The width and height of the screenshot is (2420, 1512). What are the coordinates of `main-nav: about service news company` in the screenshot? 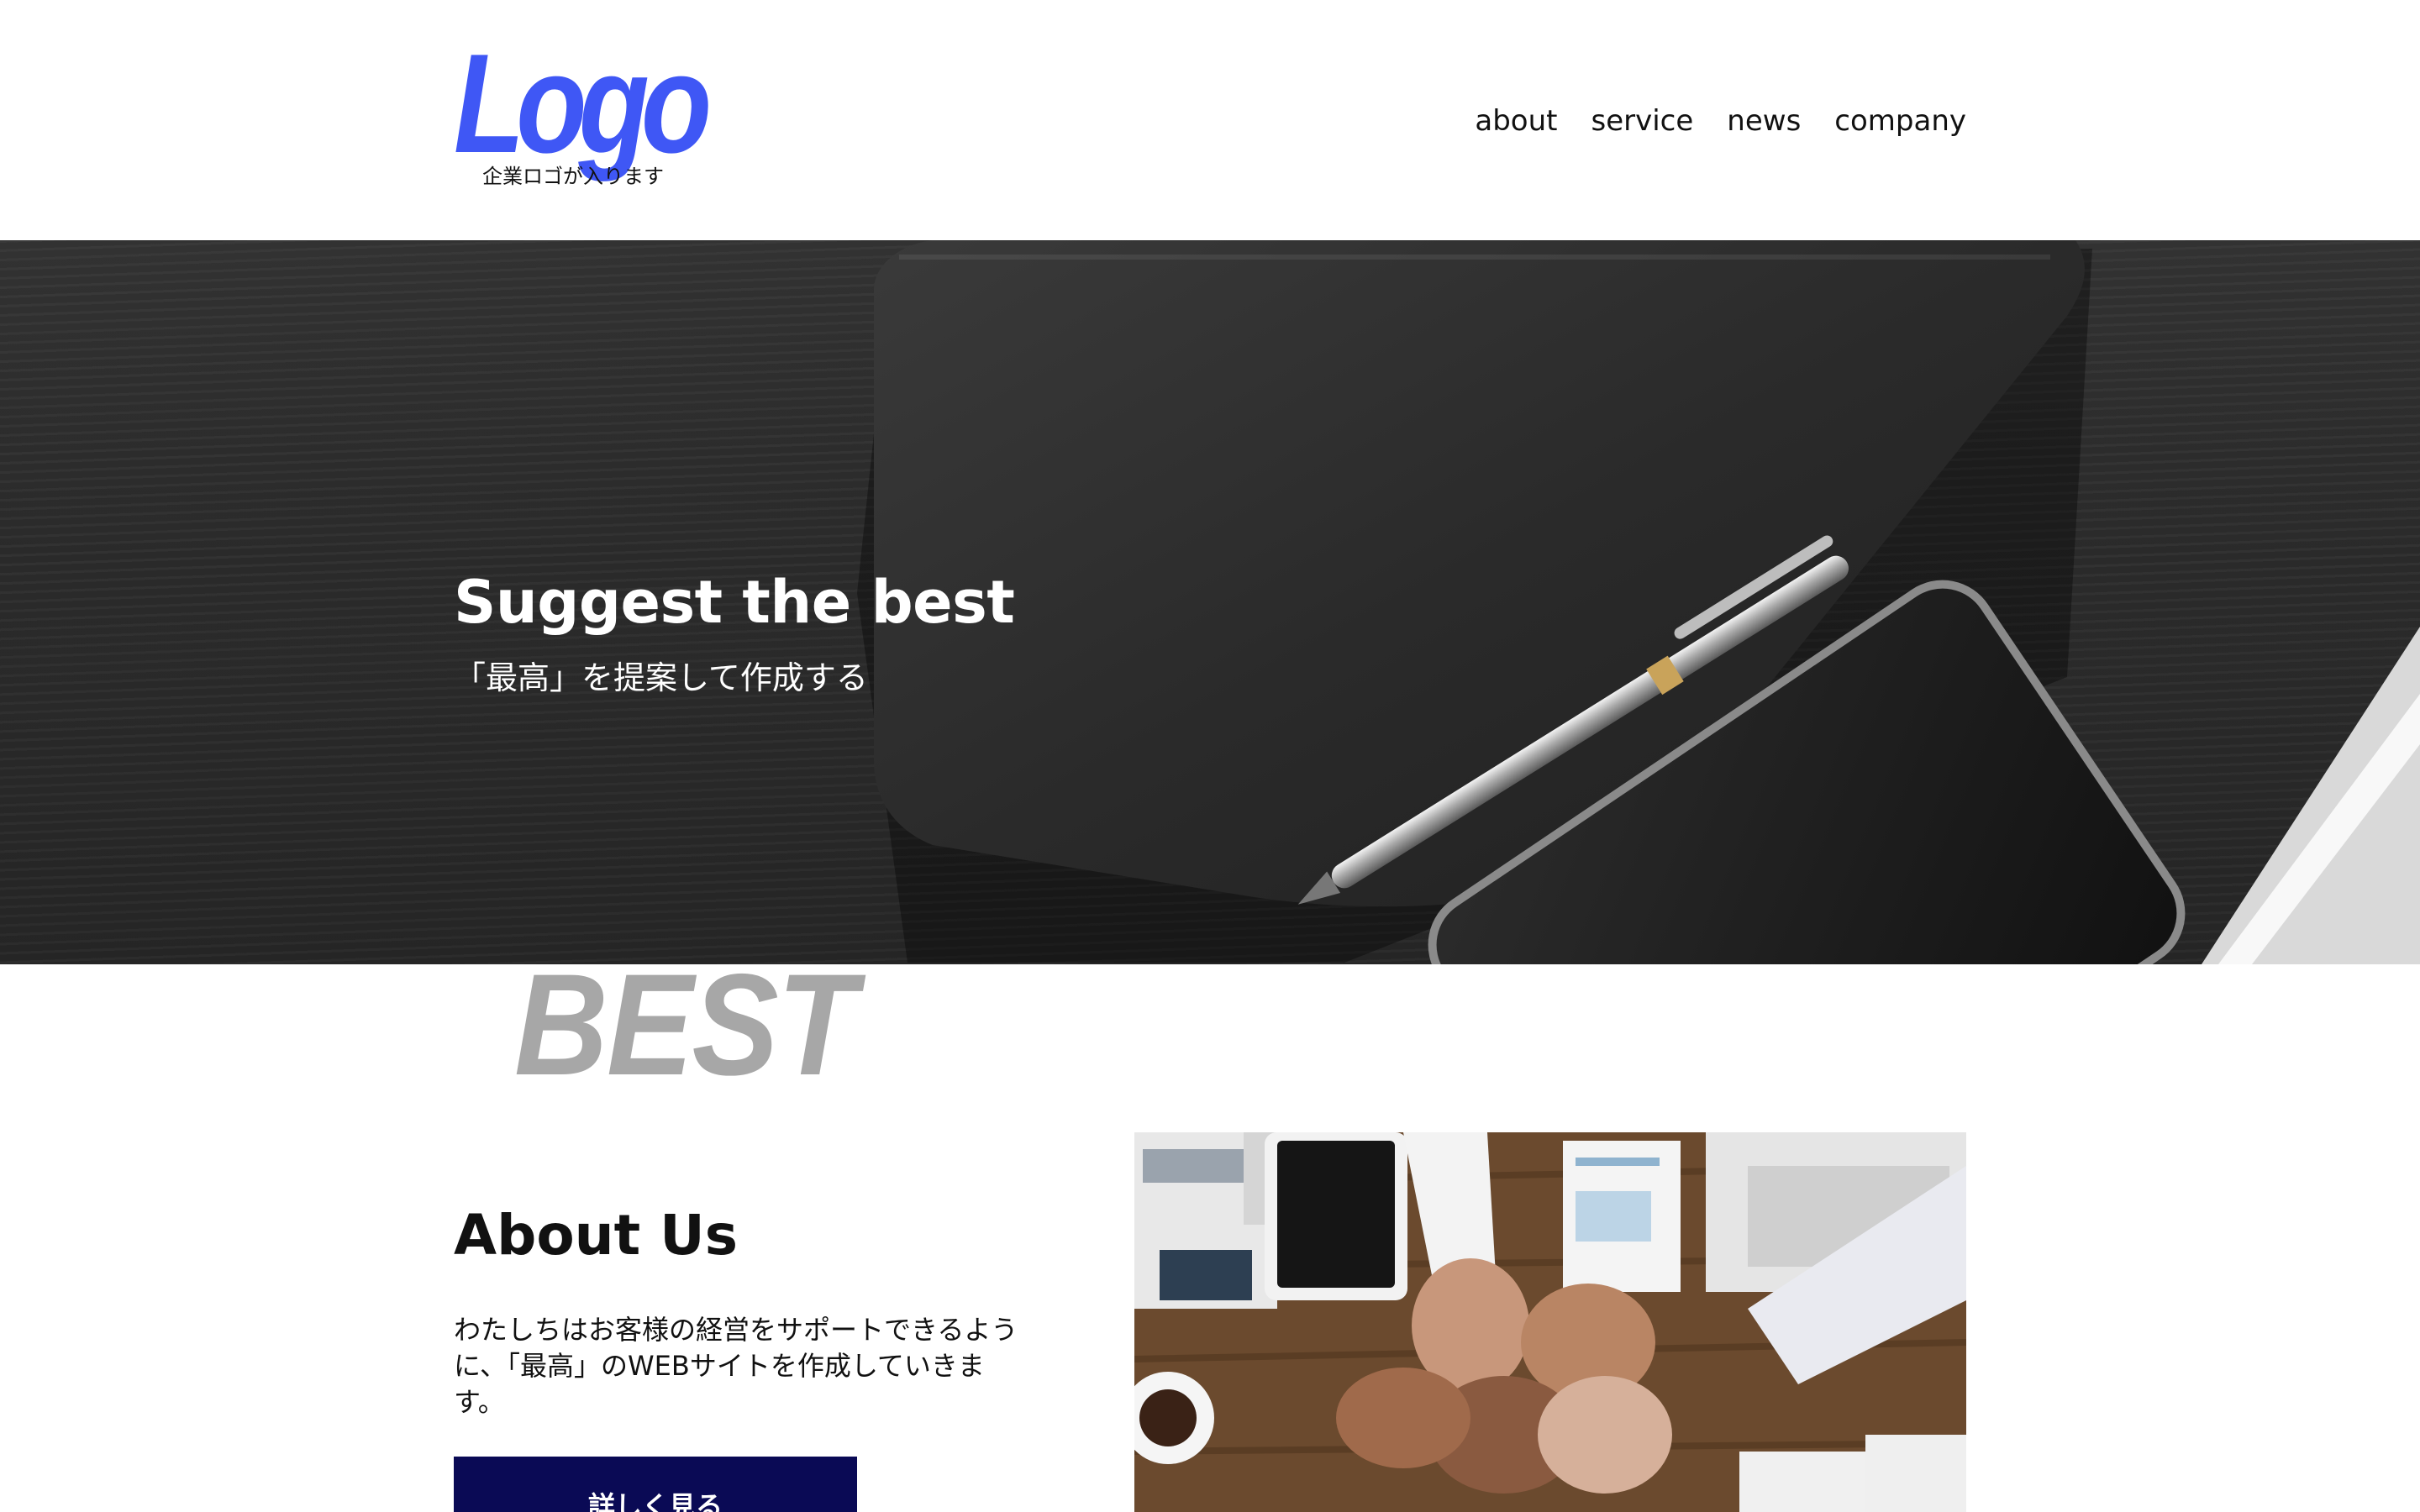 It's located at (1720, 120).